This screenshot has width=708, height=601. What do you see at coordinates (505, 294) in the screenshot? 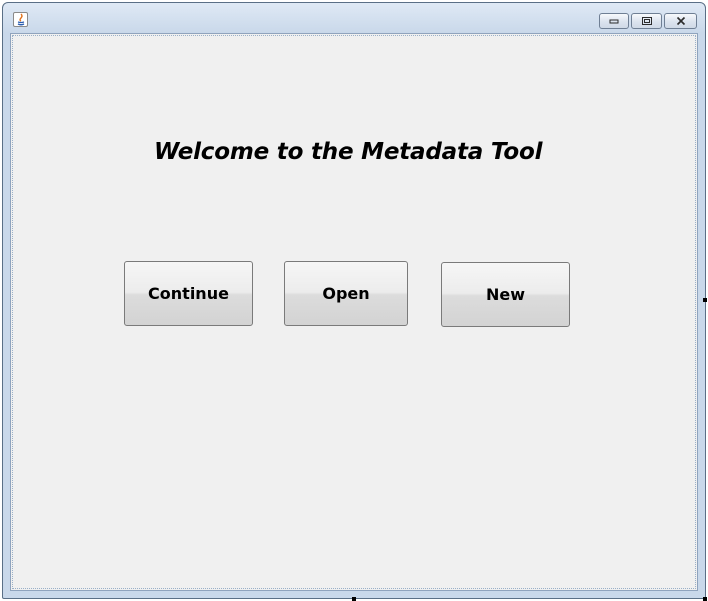
I see `new-button: New` at bounding box center [505, 294].